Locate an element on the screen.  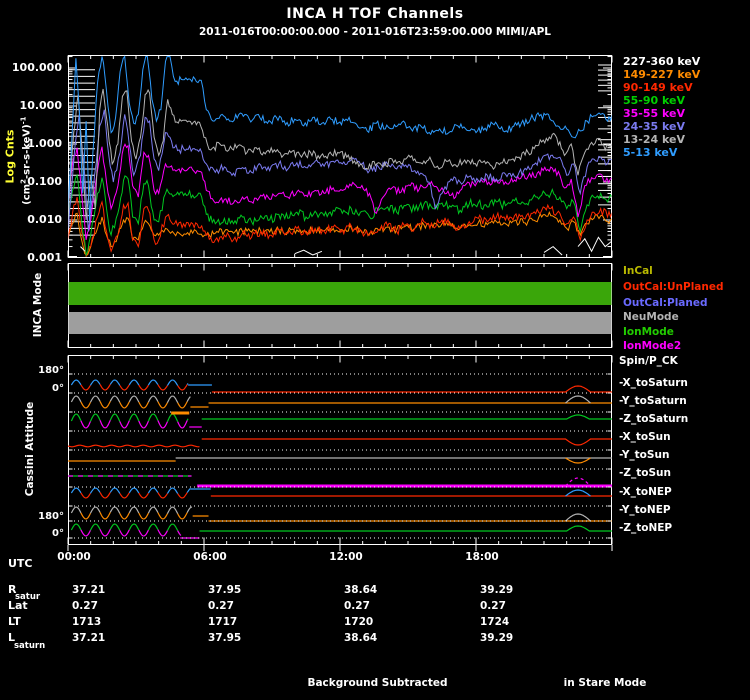
utc-tick-1200: 12:00 is located at coordinates (346, 557).